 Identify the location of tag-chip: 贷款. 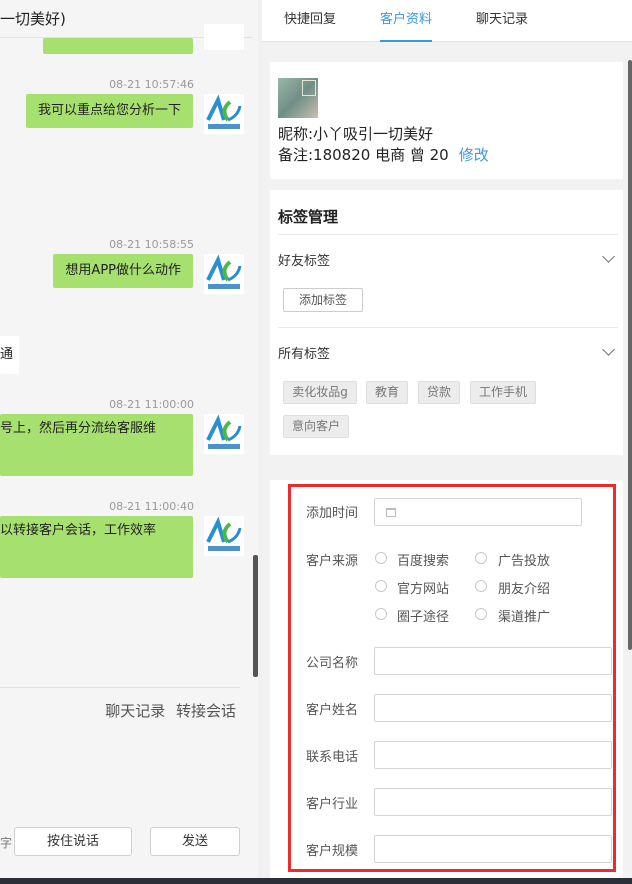
(439, 392).